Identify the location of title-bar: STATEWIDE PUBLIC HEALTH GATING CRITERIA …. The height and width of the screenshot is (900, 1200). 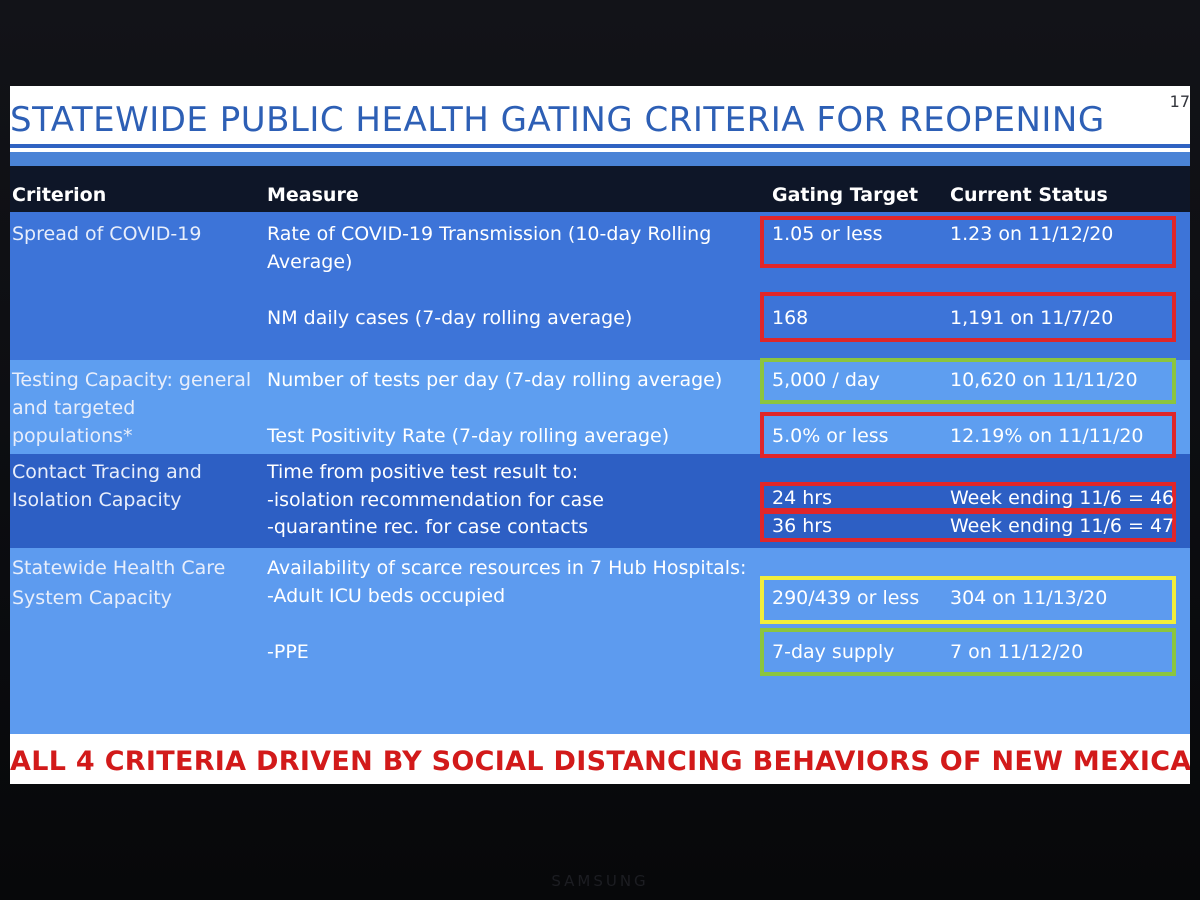
(600, 119).